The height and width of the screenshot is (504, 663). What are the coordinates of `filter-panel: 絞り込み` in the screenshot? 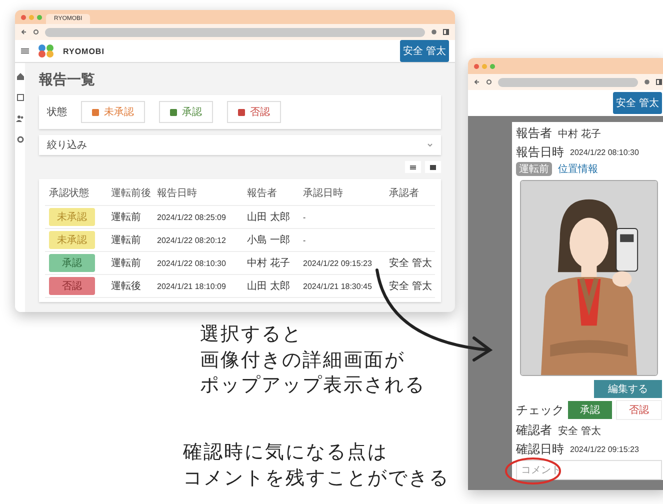 It's located at (240, 145).